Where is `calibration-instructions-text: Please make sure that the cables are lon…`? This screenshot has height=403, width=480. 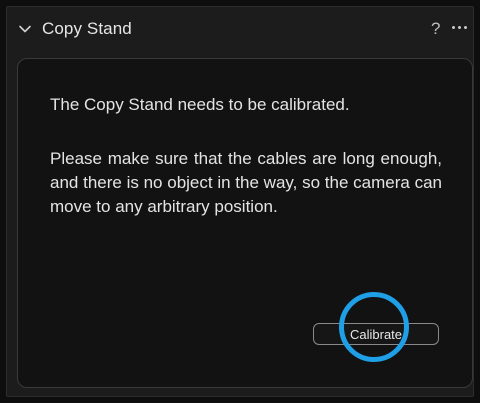 calibration-instructions-text: Please make sure that the cables are lon… is located at coordinates (246, 182).